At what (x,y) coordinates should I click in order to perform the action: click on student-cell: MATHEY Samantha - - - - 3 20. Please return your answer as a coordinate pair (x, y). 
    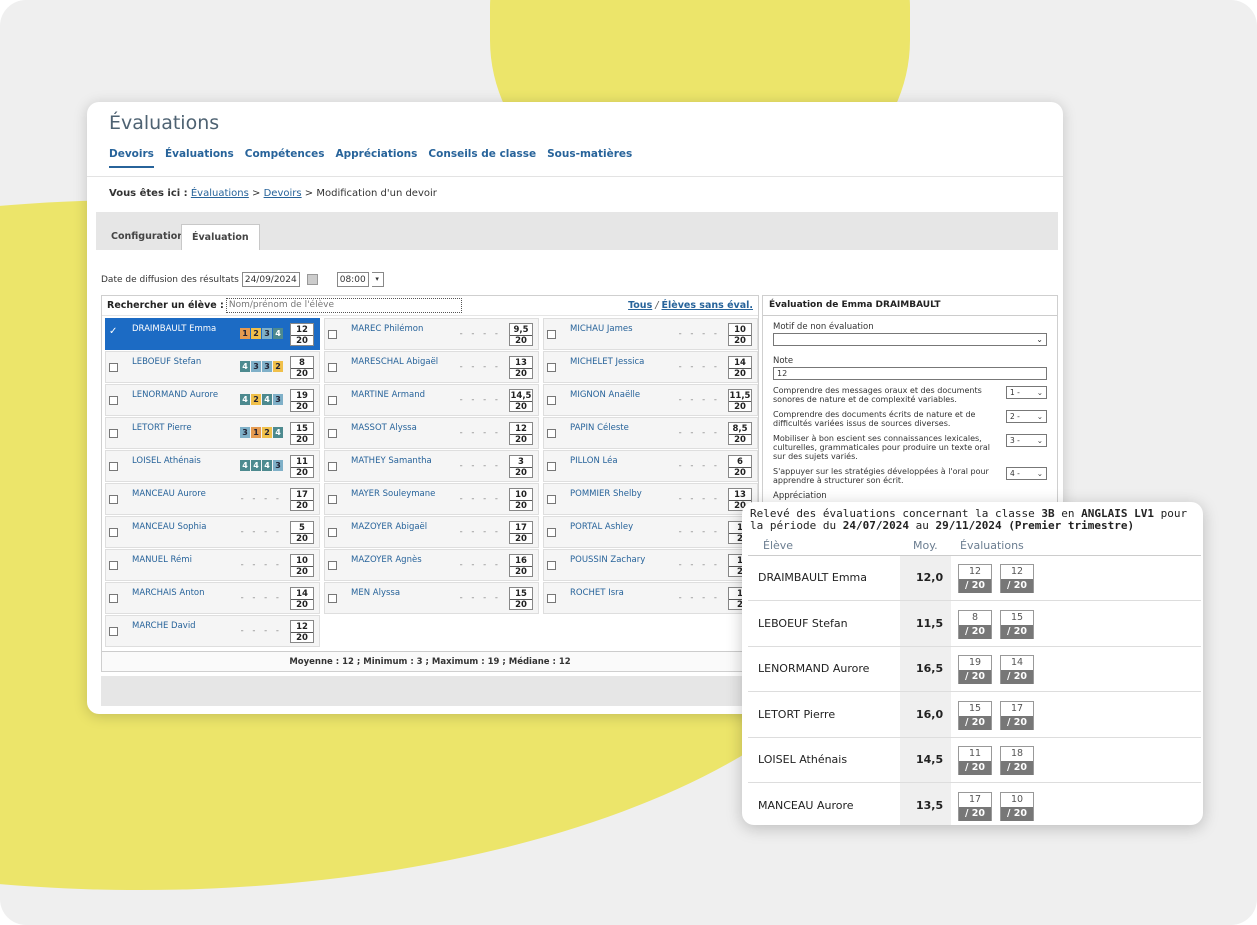
    Looking at the image, I should click on (431, 466).